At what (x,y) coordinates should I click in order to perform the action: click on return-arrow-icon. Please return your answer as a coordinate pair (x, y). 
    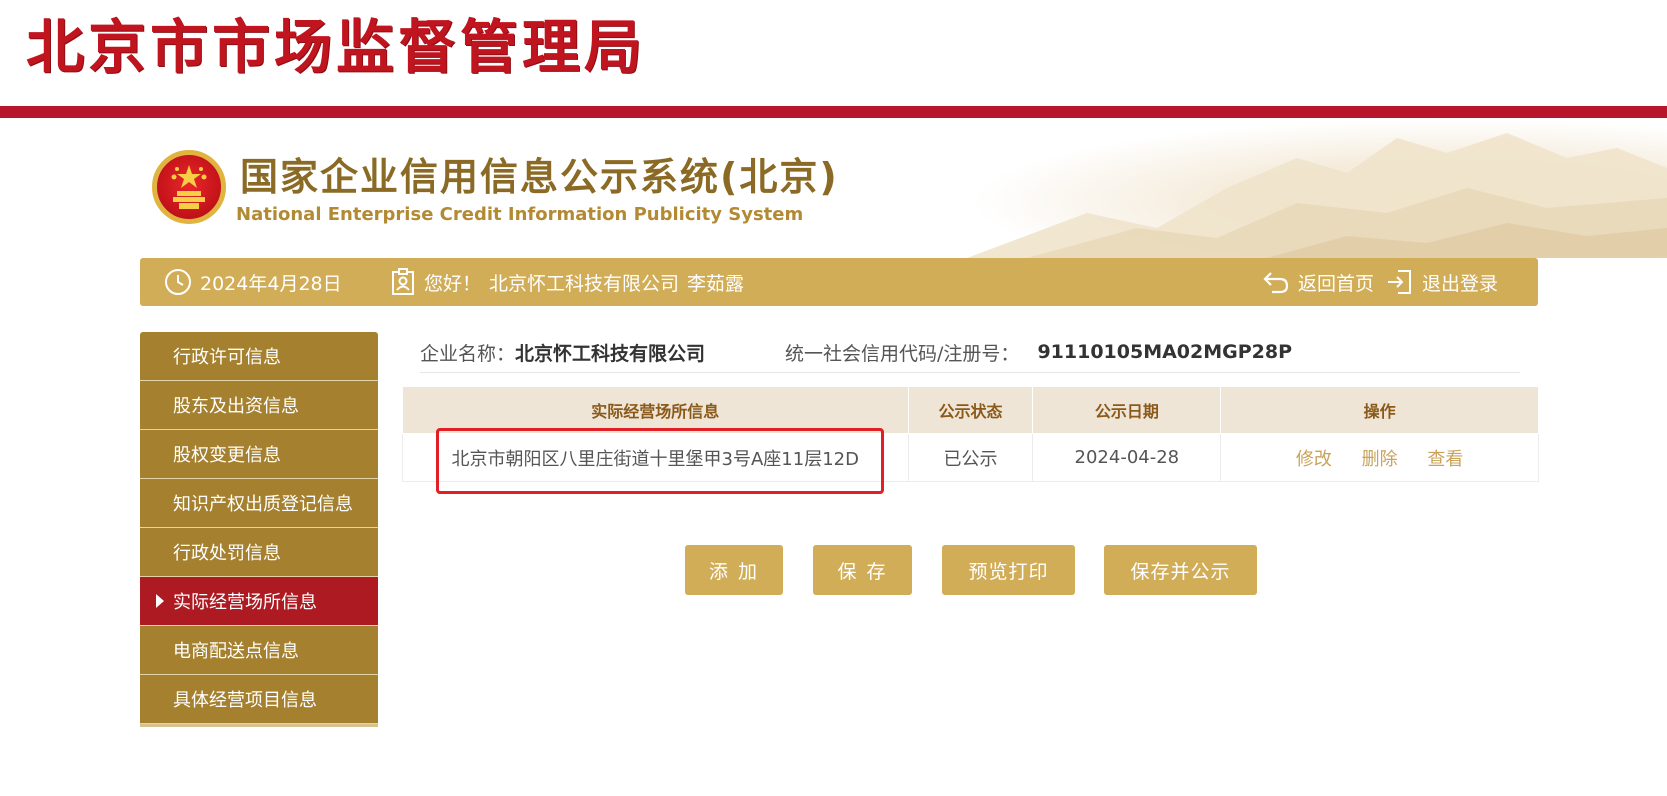
    Looking at the image, I should click on (1276, 282).